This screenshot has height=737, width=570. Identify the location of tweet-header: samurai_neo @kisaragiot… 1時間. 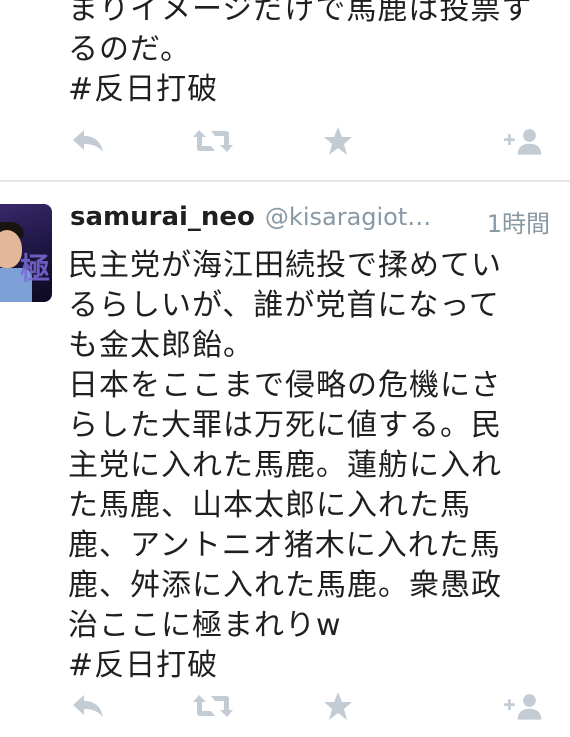
(310, 222).